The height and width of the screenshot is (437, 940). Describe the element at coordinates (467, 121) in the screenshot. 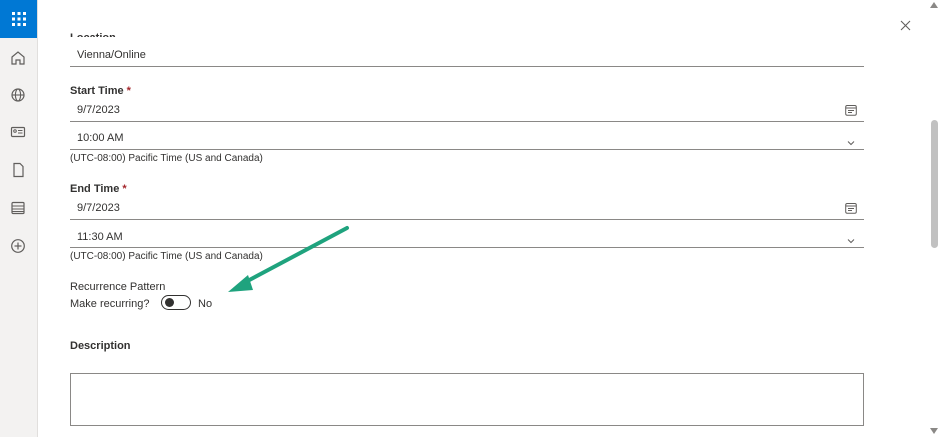

I see `start-date-underline` at that location.